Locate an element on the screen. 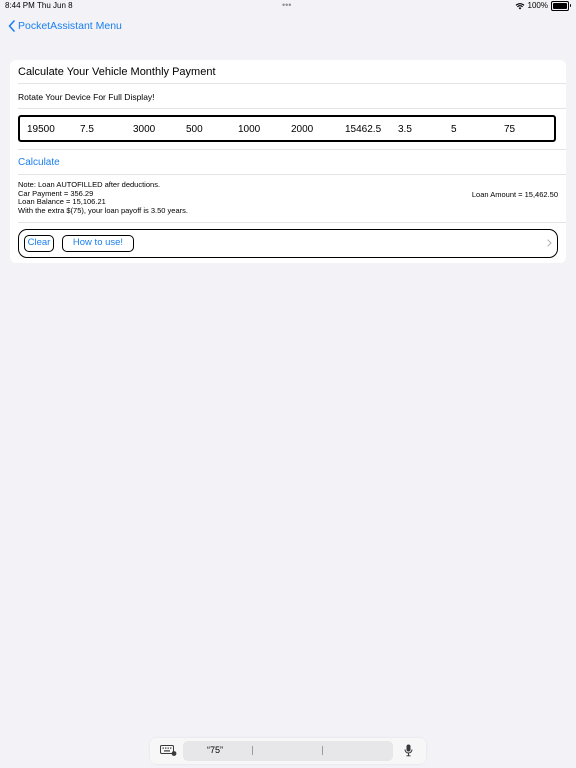  status-bar: 8:44 PM Thu Jun 8 ••• 100% is located at coordinates (288, 7).